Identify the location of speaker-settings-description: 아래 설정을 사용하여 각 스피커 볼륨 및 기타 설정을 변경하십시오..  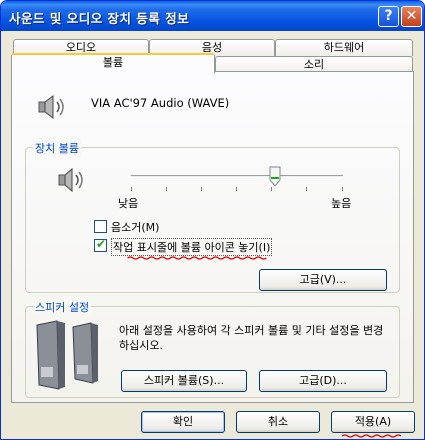
(251, 338).